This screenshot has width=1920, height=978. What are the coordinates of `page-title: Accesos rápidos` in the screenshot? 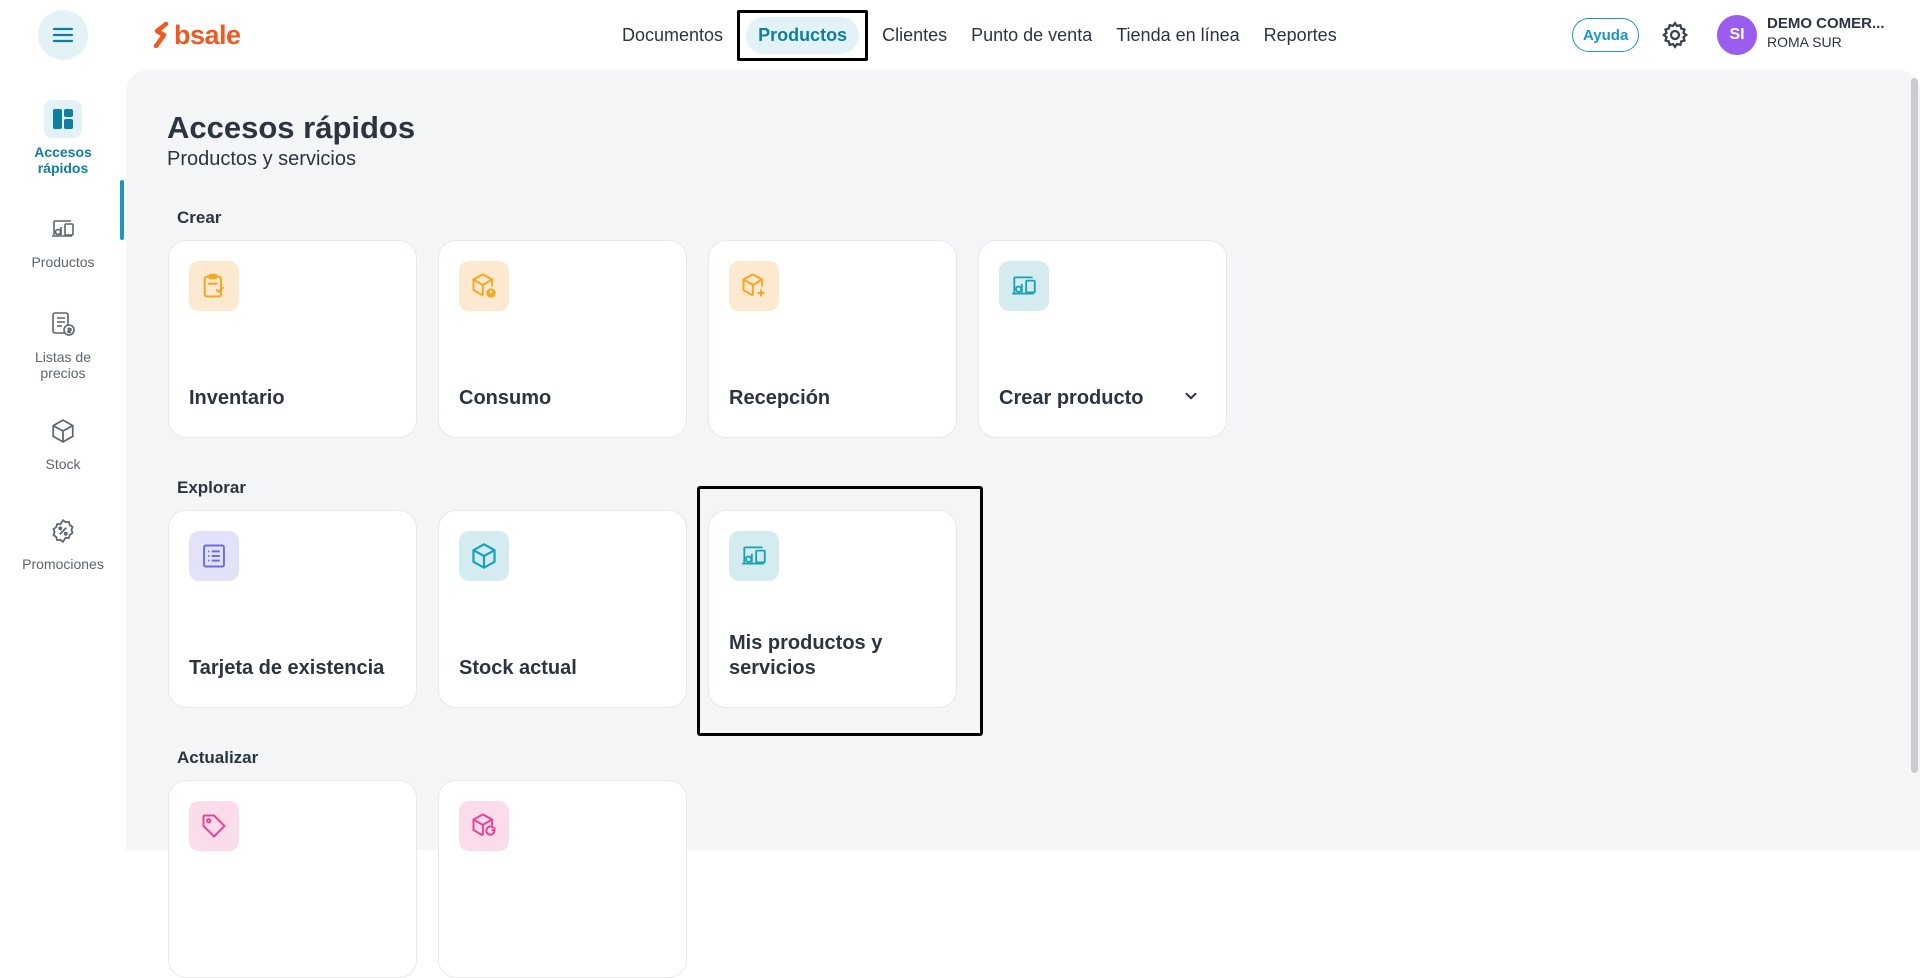 It's located at (291, 127).